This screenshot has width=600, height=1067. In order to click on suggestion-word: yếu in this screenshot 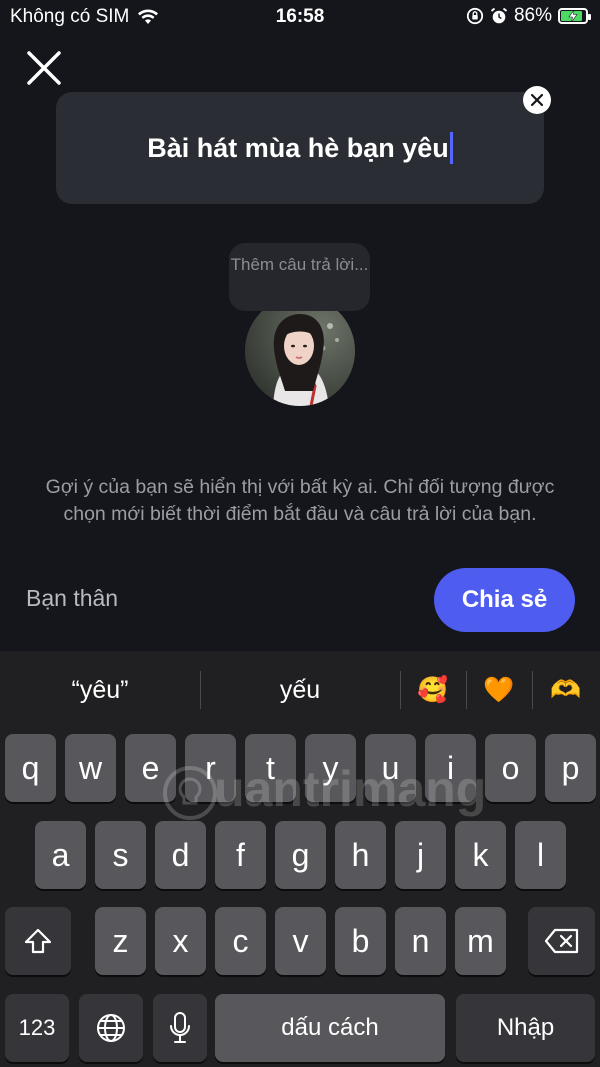, I will do `click(300, 690)`.